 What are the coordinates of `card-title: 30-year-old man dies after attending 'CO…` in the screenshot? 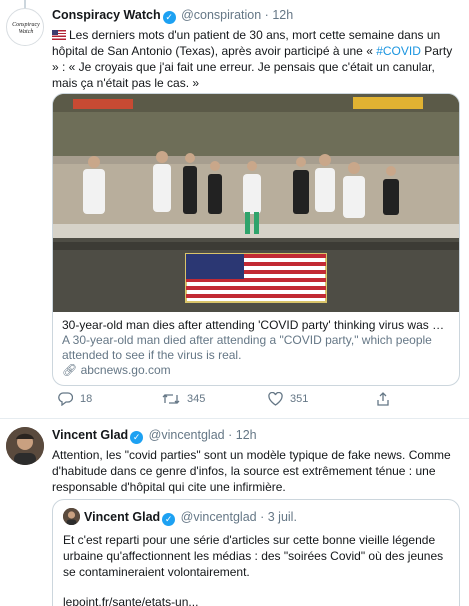 It's located at (256, 325).